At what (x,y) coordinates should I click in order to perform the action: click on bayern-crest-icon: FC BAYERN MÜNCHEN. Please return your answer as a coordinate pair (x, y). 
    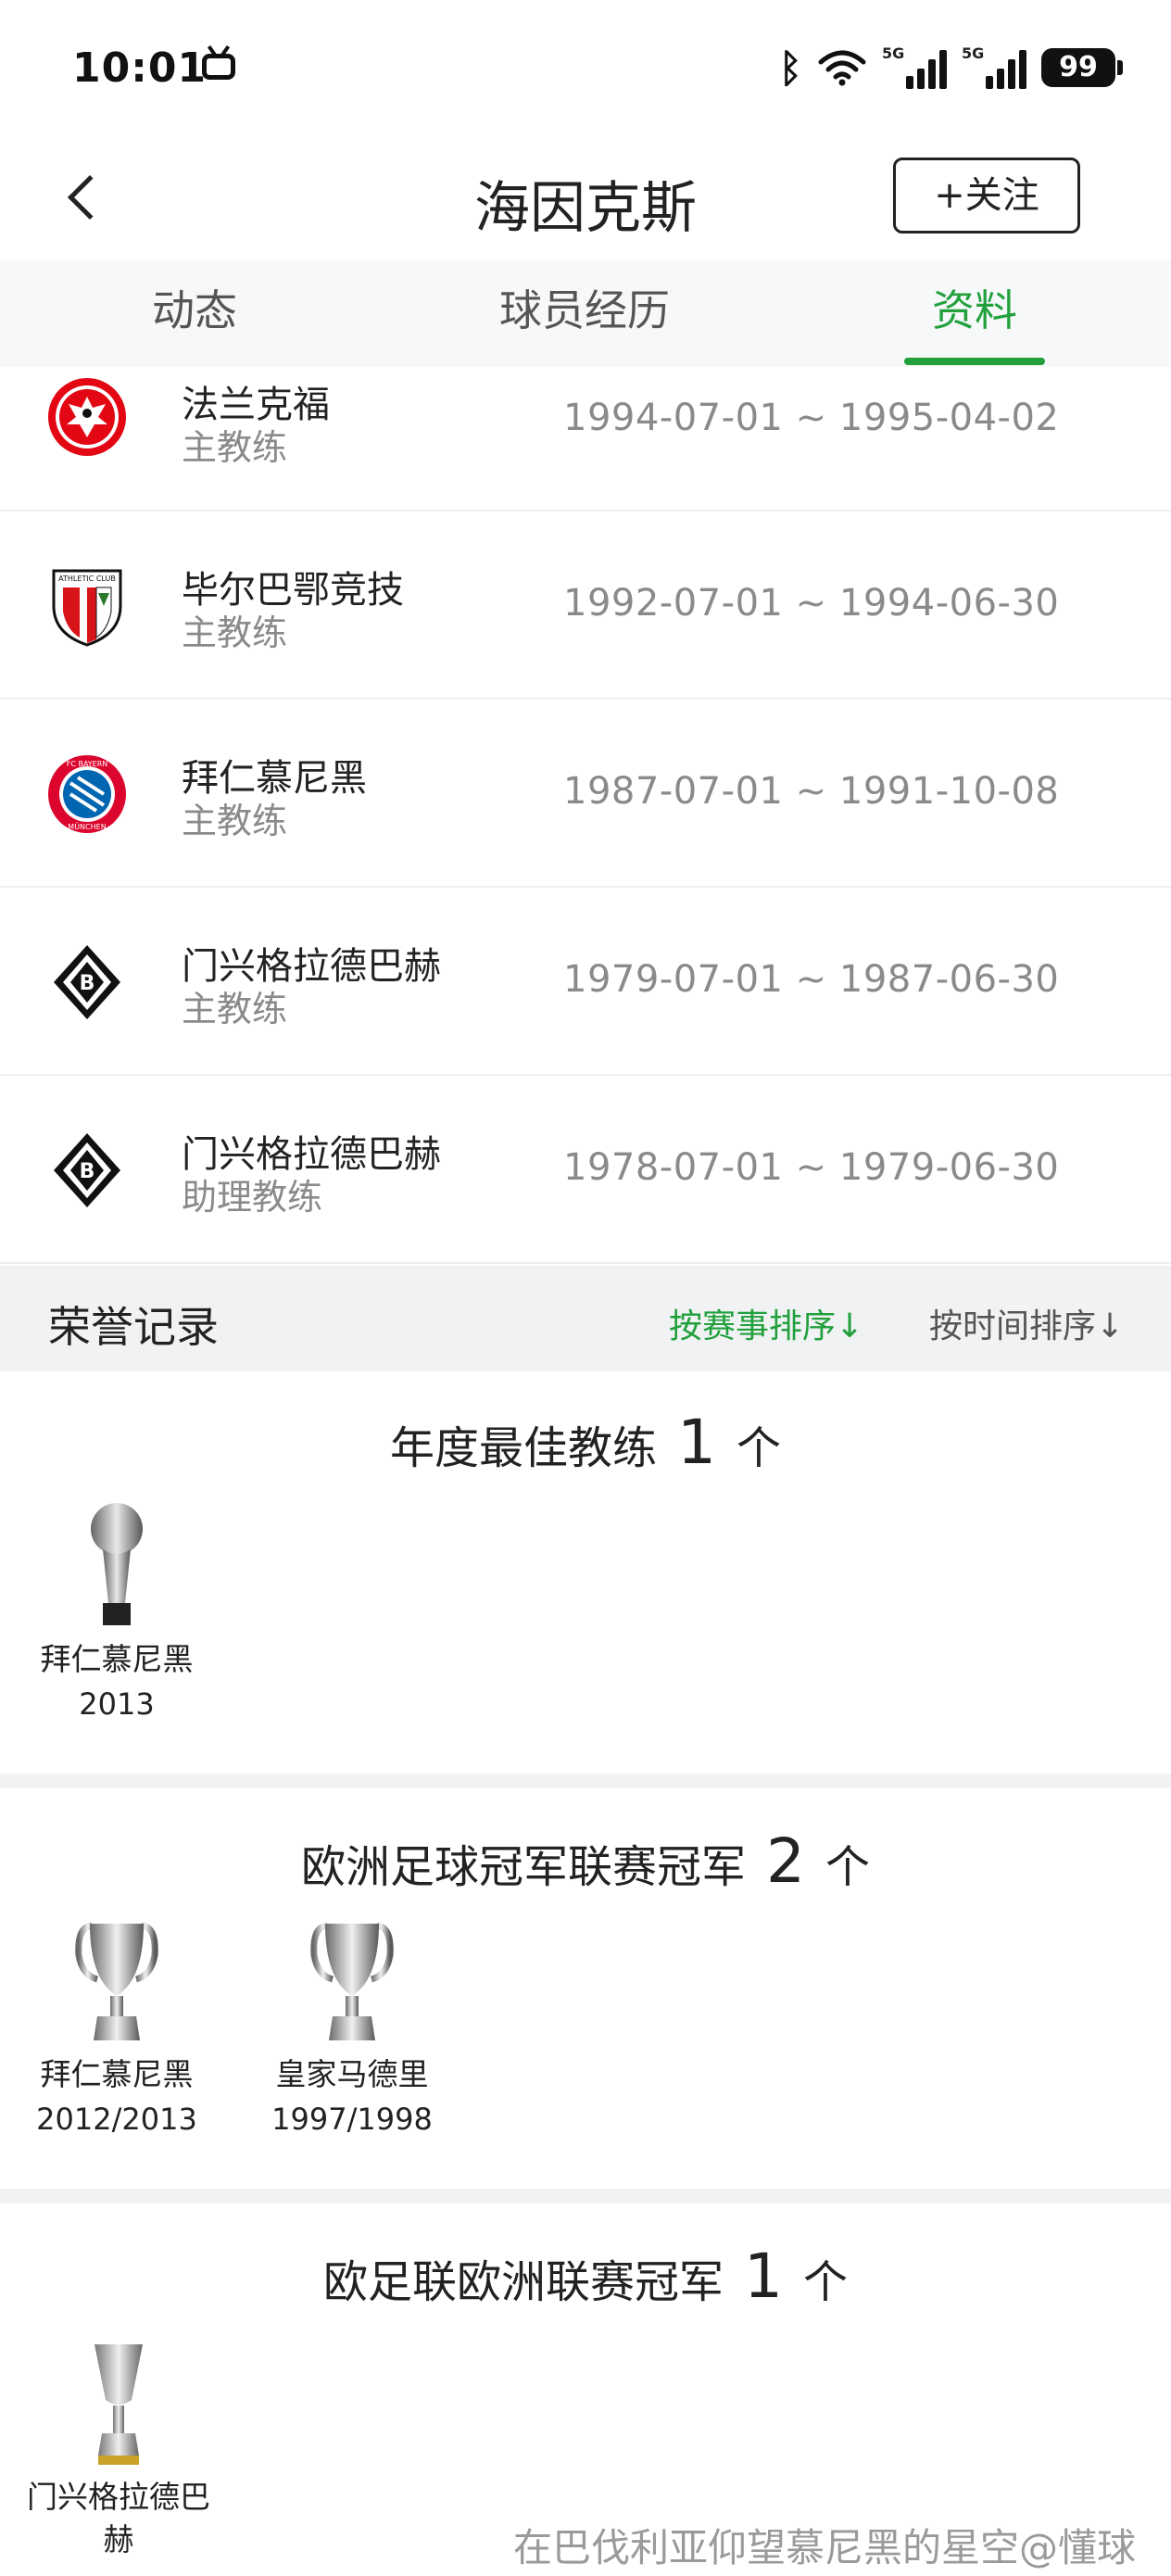
    Looking at the image, I should click on (87, 794).